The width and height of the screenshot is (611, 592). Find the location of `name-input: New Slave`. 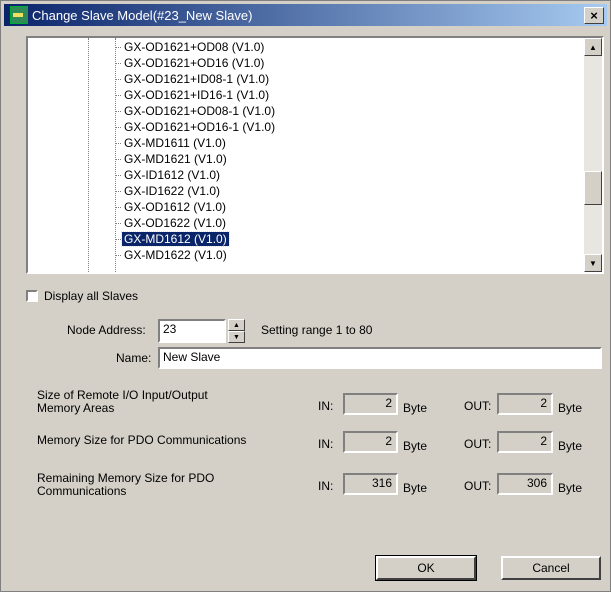

name-input: New Slave is located at coordinates (380, 358).